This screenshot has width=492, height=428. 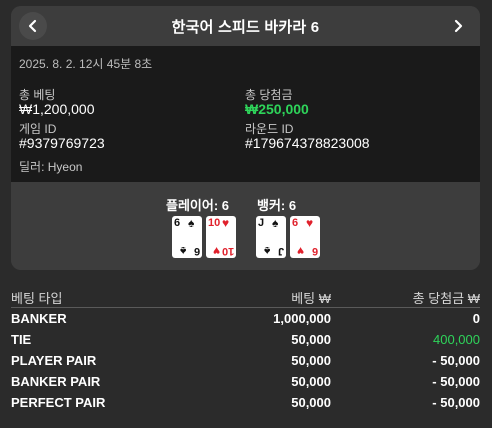 I want to click on round-datetime: 2025. 8. 2. 12시 45분 8초, so click(x=86, y=64).